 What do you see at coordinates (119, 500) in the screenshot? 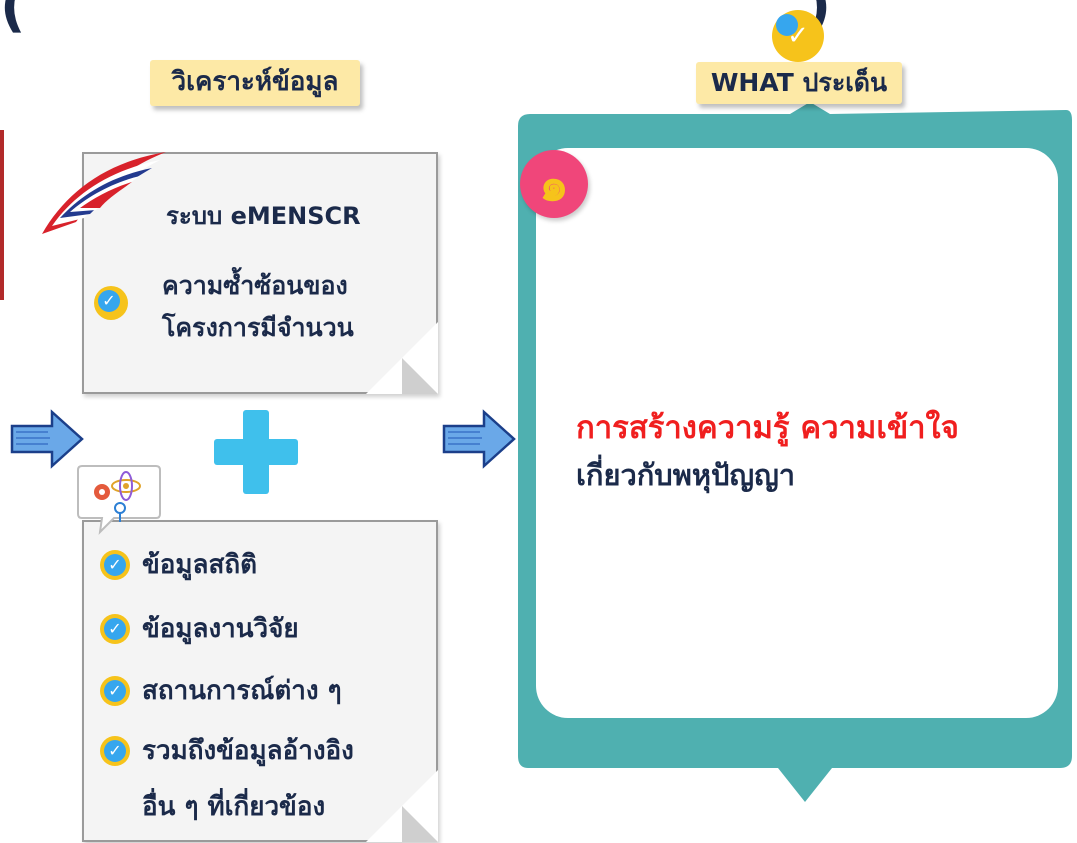
I see `research-gear-icon` at bounding box center [119, 500].